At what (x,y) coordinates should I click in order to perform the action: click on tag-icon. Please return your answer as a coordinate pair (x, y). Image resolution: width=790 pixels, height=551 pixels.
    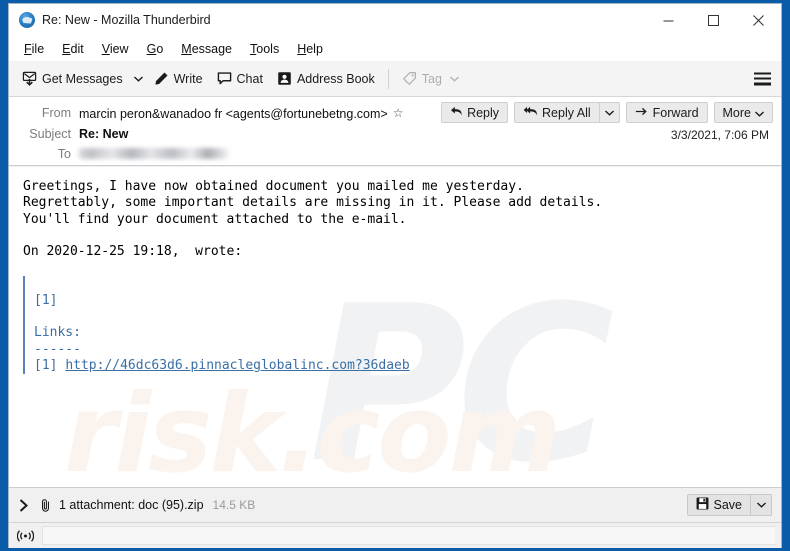
    Looking at the image, I should click on (409, 78).